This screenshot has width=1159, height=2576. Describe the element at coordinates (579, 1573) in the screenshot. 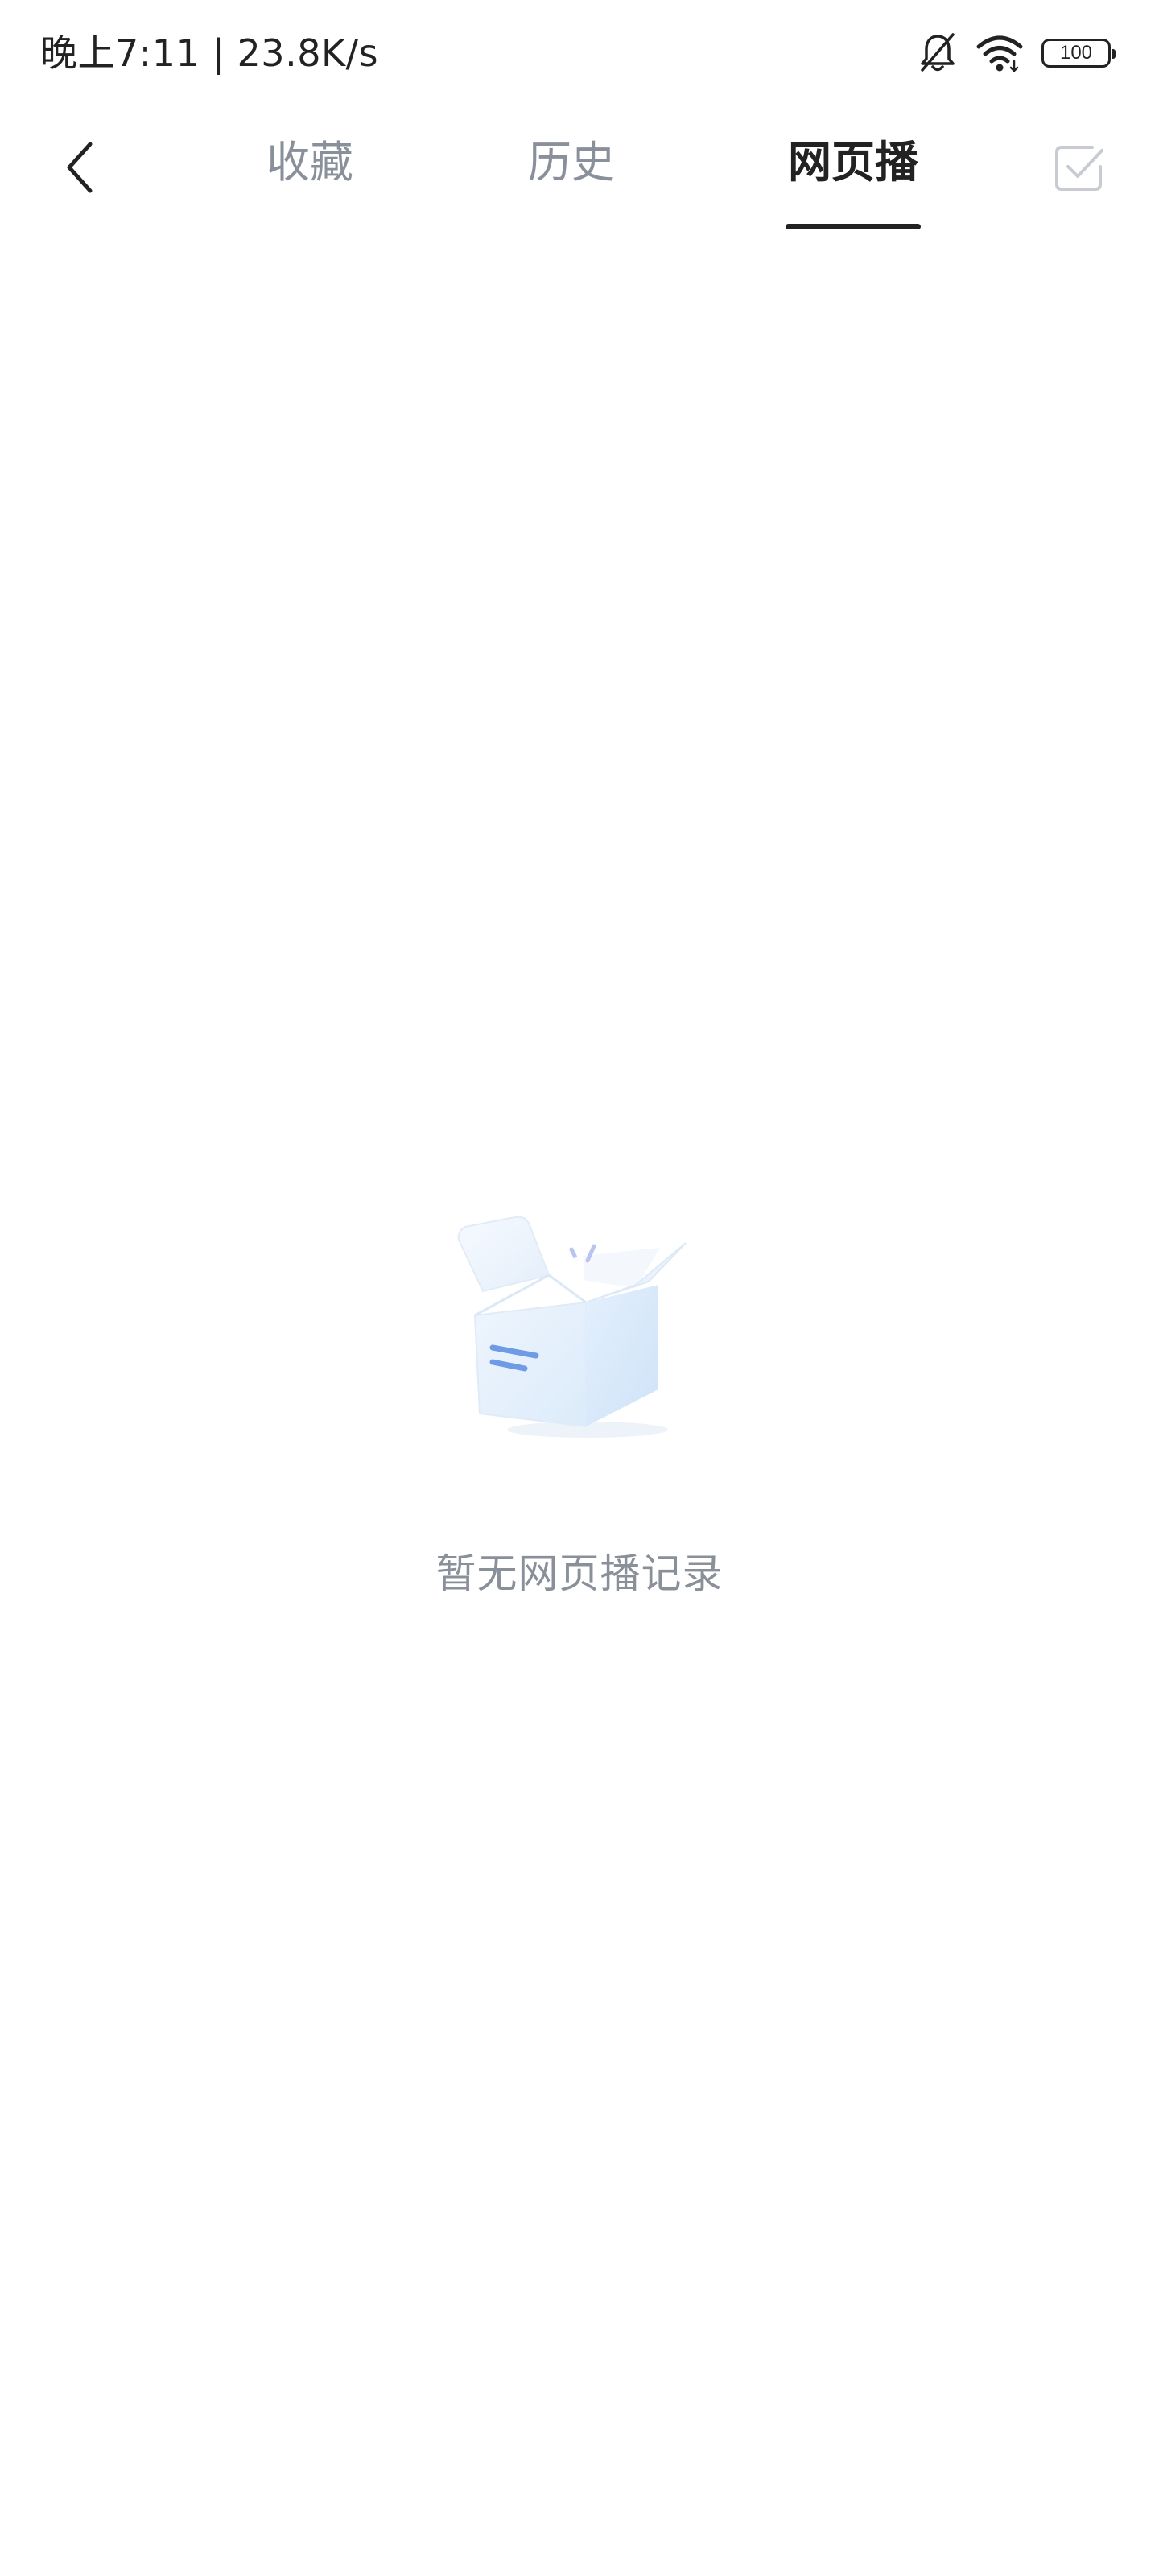

I see `empty-message: 暂无网页播记录` at that location.